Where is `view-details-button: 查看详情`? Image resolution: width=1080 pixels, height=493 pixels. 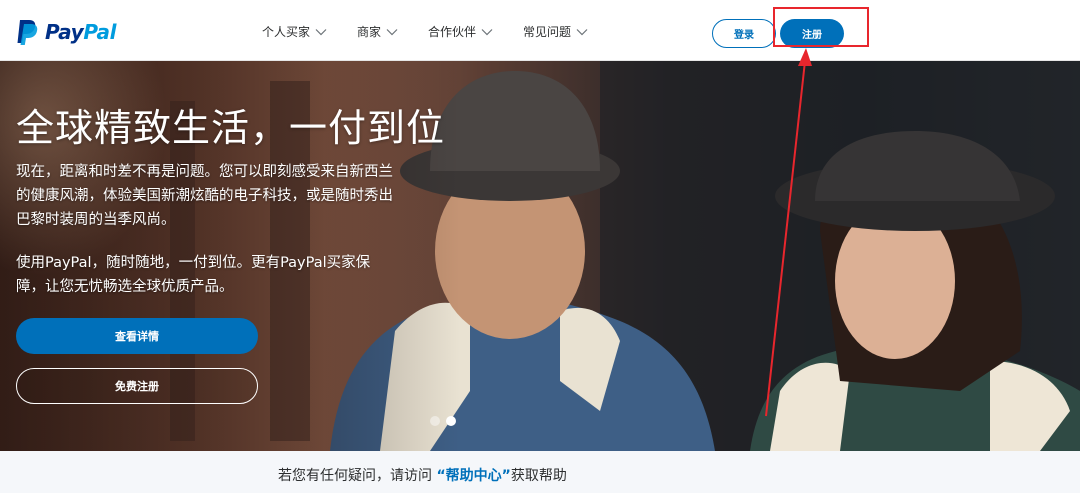 view-details-button: 查看详情 is located at coordinates (137, 336).